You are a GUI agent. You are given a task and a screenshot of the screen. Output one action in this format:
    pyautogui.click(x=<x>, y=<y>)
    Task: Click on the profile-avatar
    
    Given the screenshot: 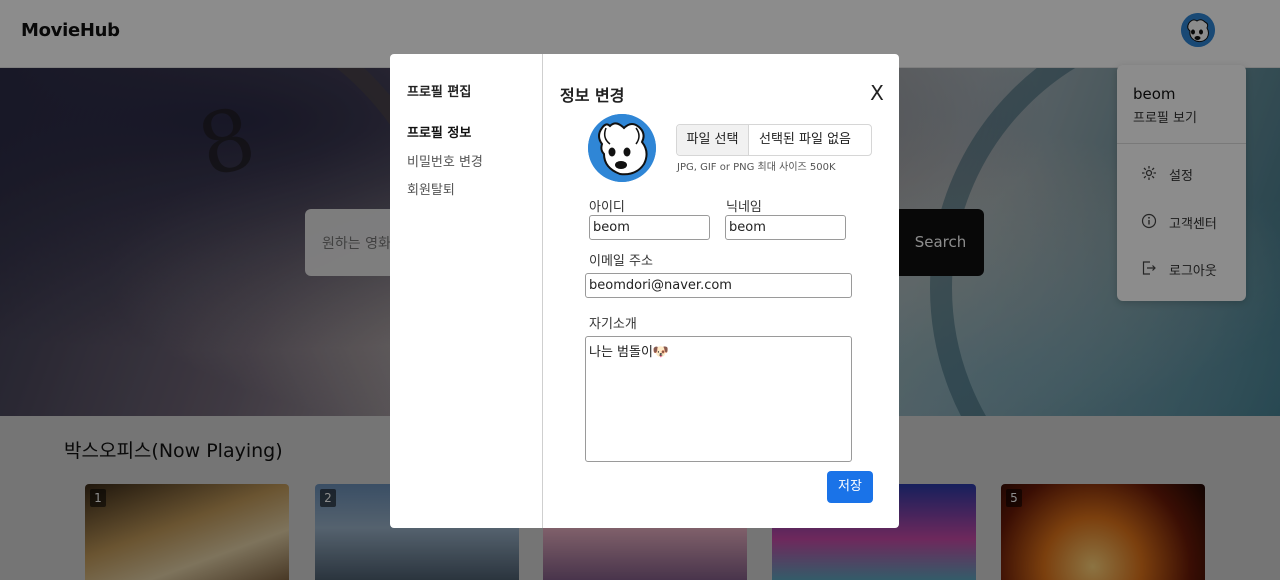 What is the action you would take?
    pyautogui.click(x=622, y=148)
    